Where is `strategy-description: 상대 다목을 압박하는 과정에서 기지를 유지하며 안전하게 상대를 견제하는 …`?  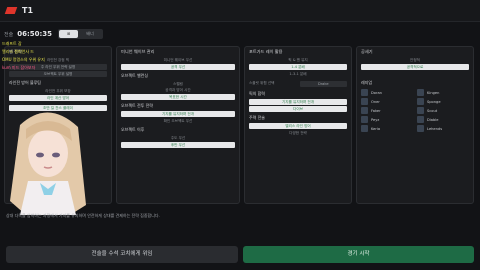 strategy-description: 상대 다목을 압박하는 과정에서 기지를 유지하며 안전하게 상대를 견제하는 … is located at coordinates (83, 215).